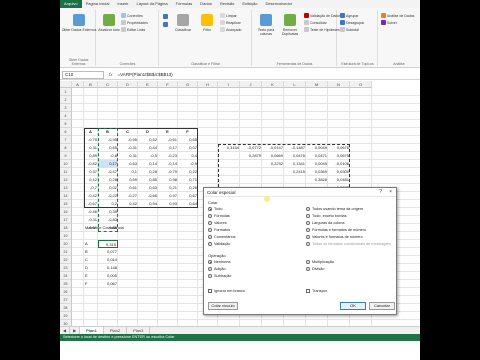  What do you see at coordinates (66, 196) in the screenshot?
I see `row-header-14: 14` at bounding box center [66, 196].